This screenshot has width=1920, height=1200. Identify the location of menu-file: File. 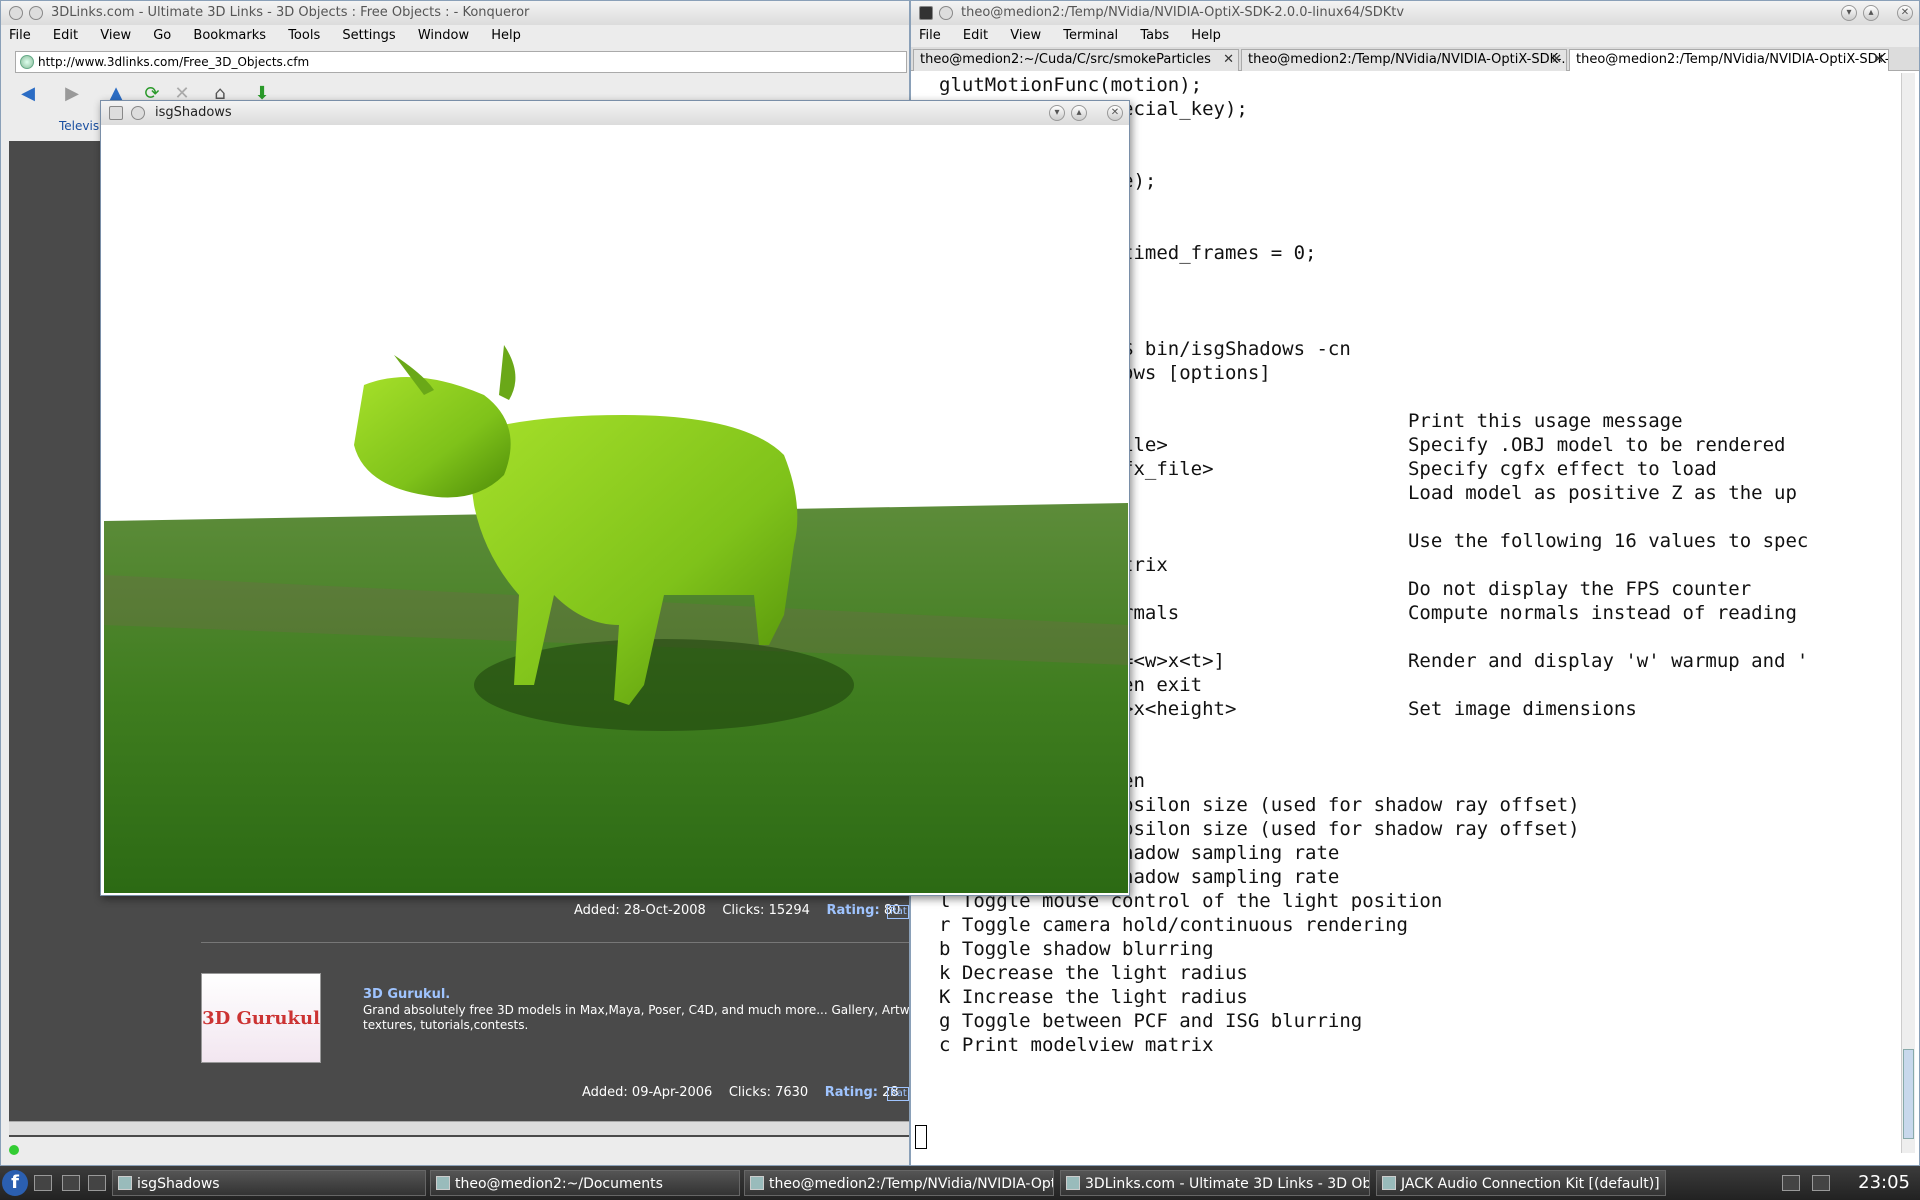
(20, 35).